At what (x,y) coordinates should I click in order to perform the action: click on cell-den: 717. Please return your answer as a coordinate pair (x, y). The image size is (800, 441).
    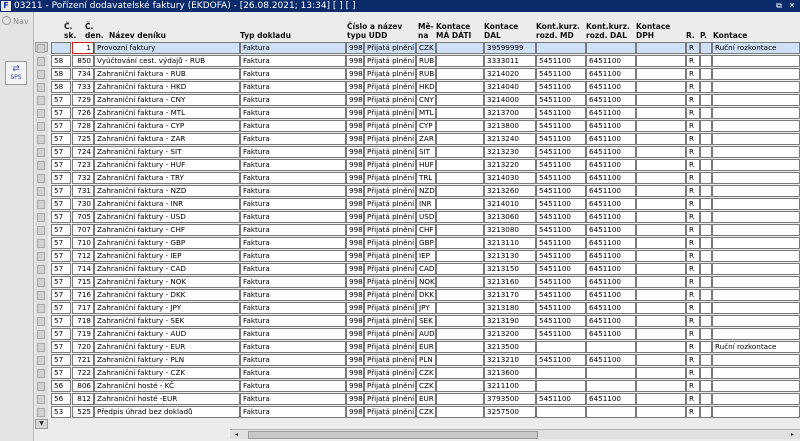
    Looking at the image, I should click on (83, 308).